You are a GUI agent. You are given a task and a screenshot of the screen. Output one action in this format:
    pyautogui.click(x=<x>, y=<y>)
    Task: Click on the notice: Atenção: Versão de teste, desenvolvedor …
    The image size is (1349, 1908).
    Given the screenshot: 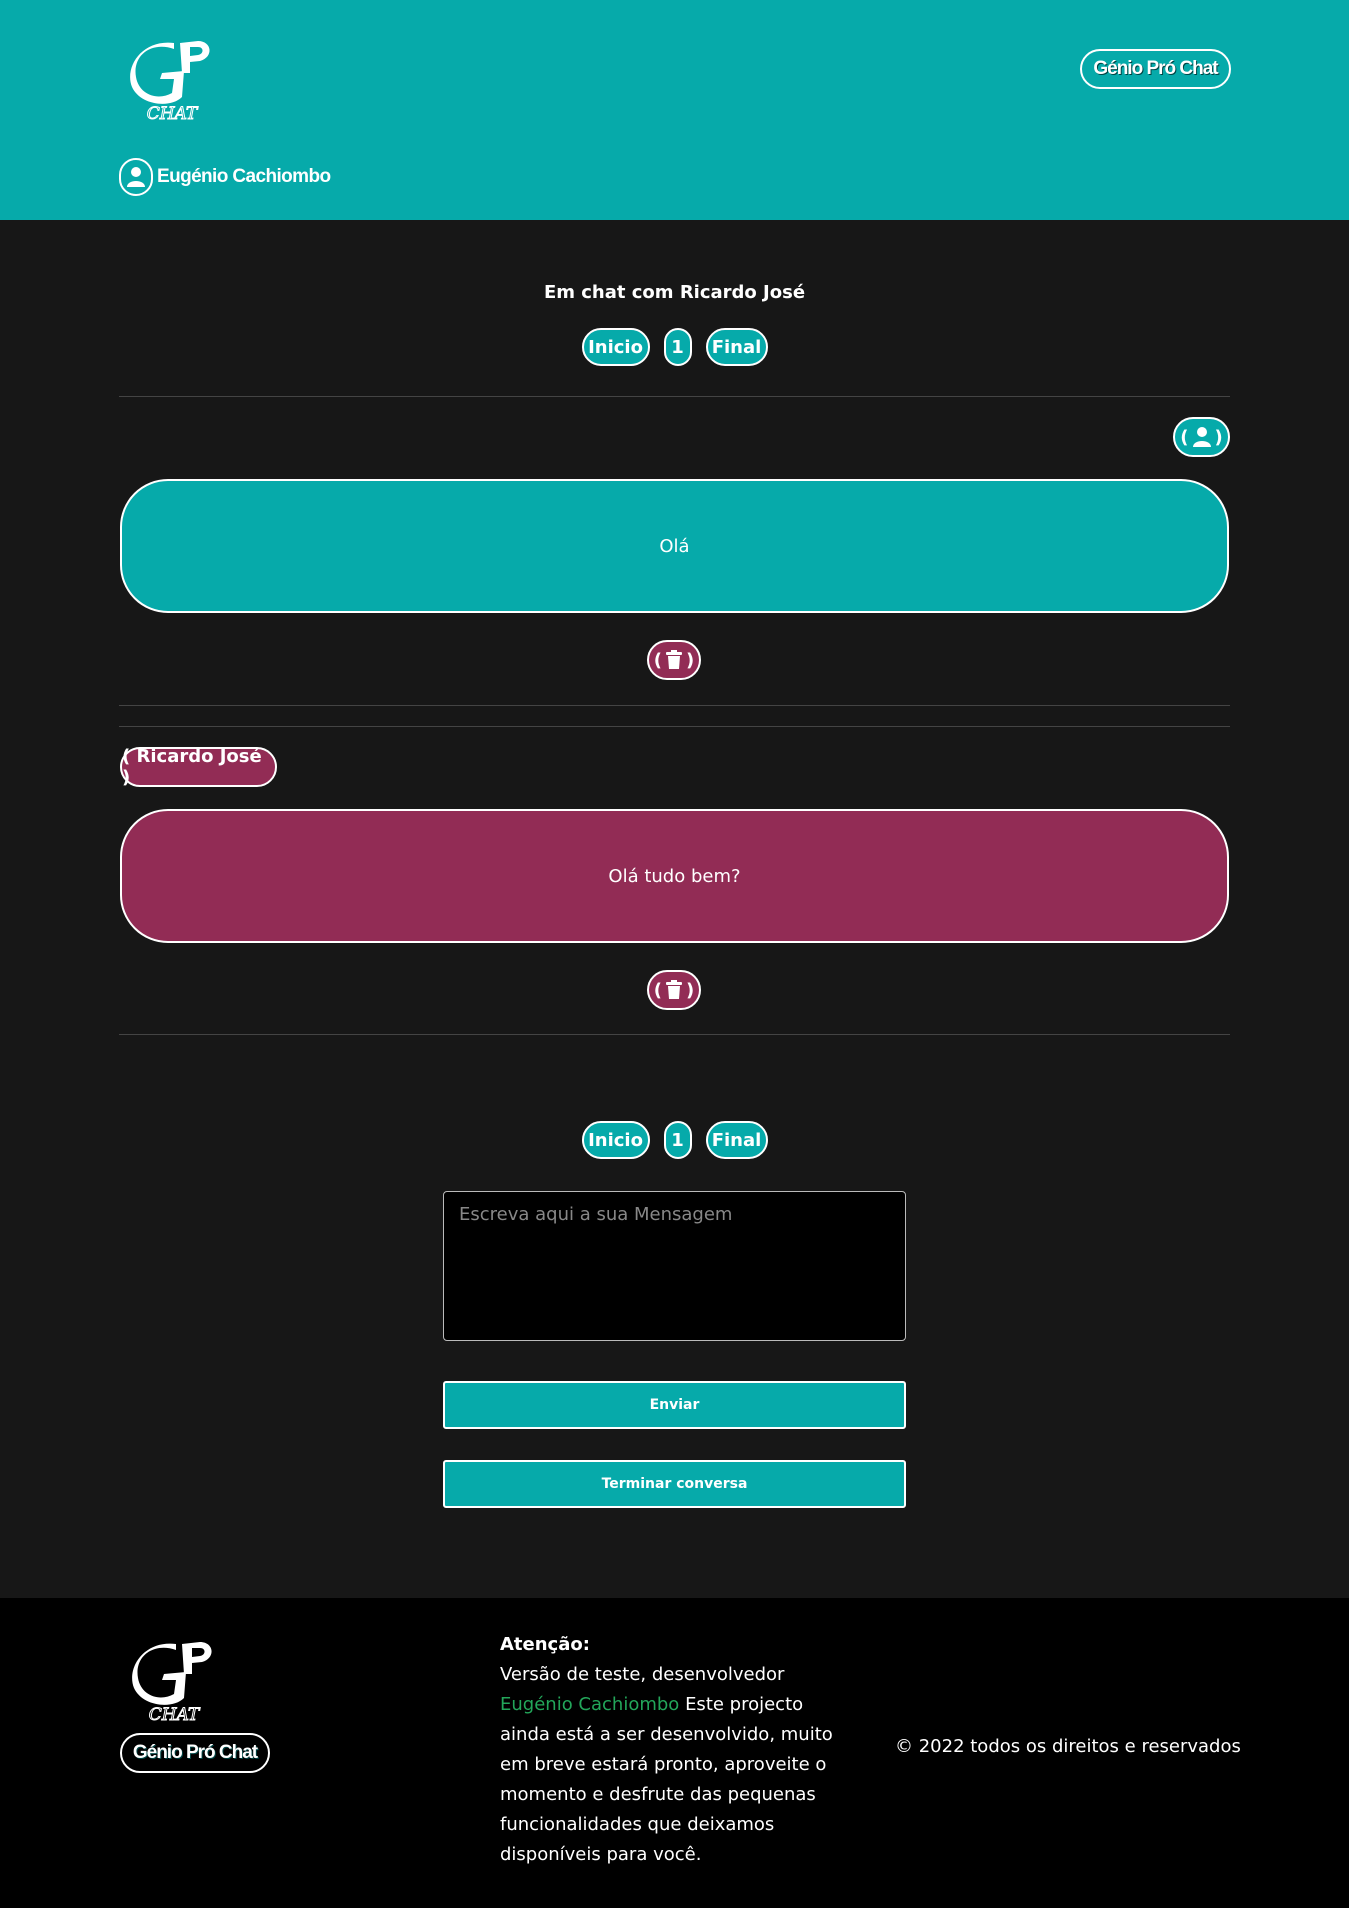 What is the action you would take?
    pyautogui.click(x=670, y=1750)
    